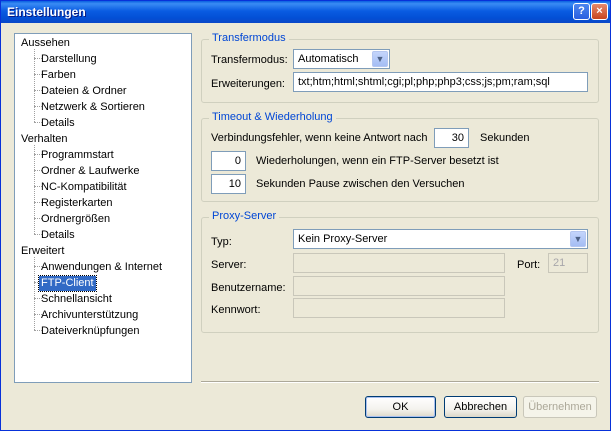 The width and height of the screenshot is (611, 431). What do you see at coordinates (45, 43) in the screenshot?
I see `tree-category-aussehen: Aussehen` at bounding box center [45, 43].